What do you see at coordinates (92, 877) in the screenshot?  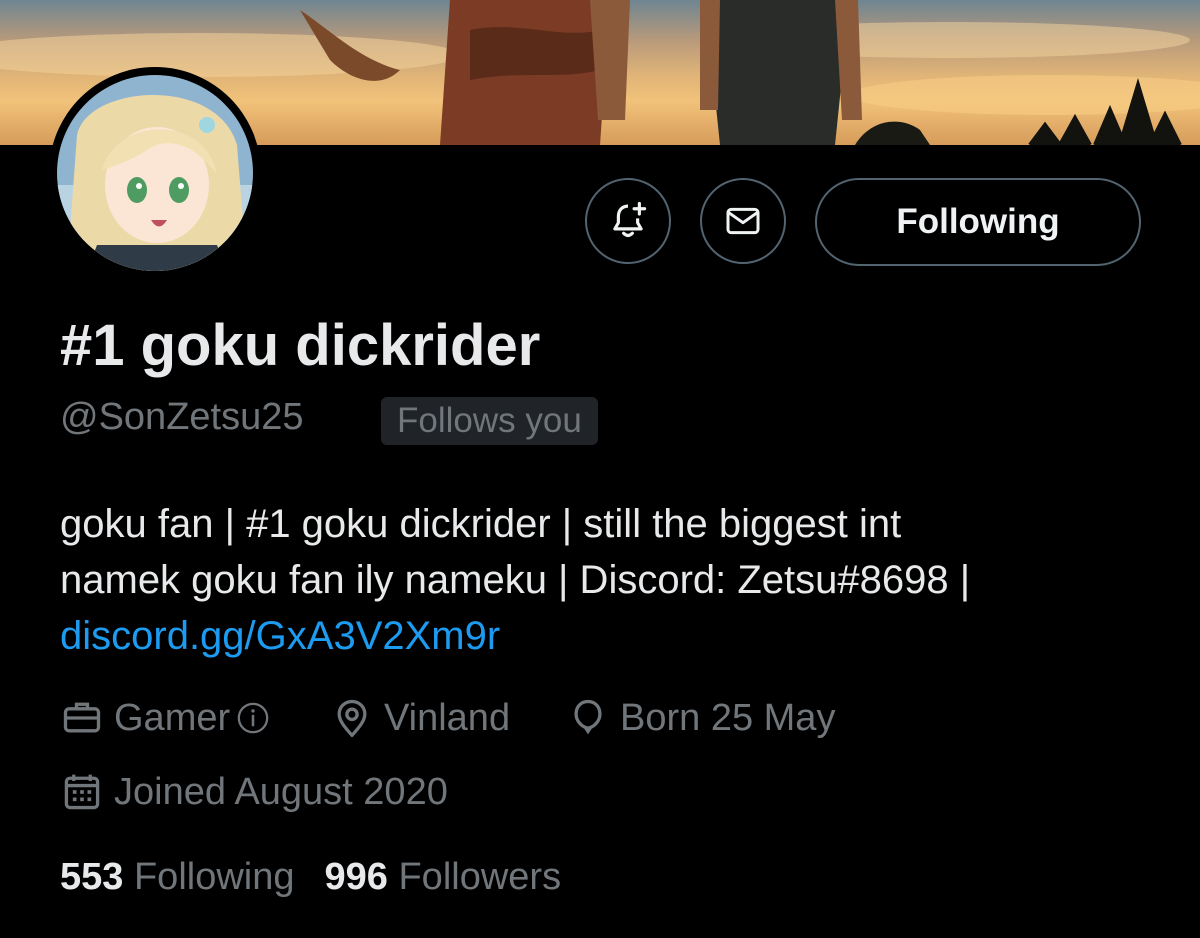 I see `following-count: 553` at bounding box center [92, 877].